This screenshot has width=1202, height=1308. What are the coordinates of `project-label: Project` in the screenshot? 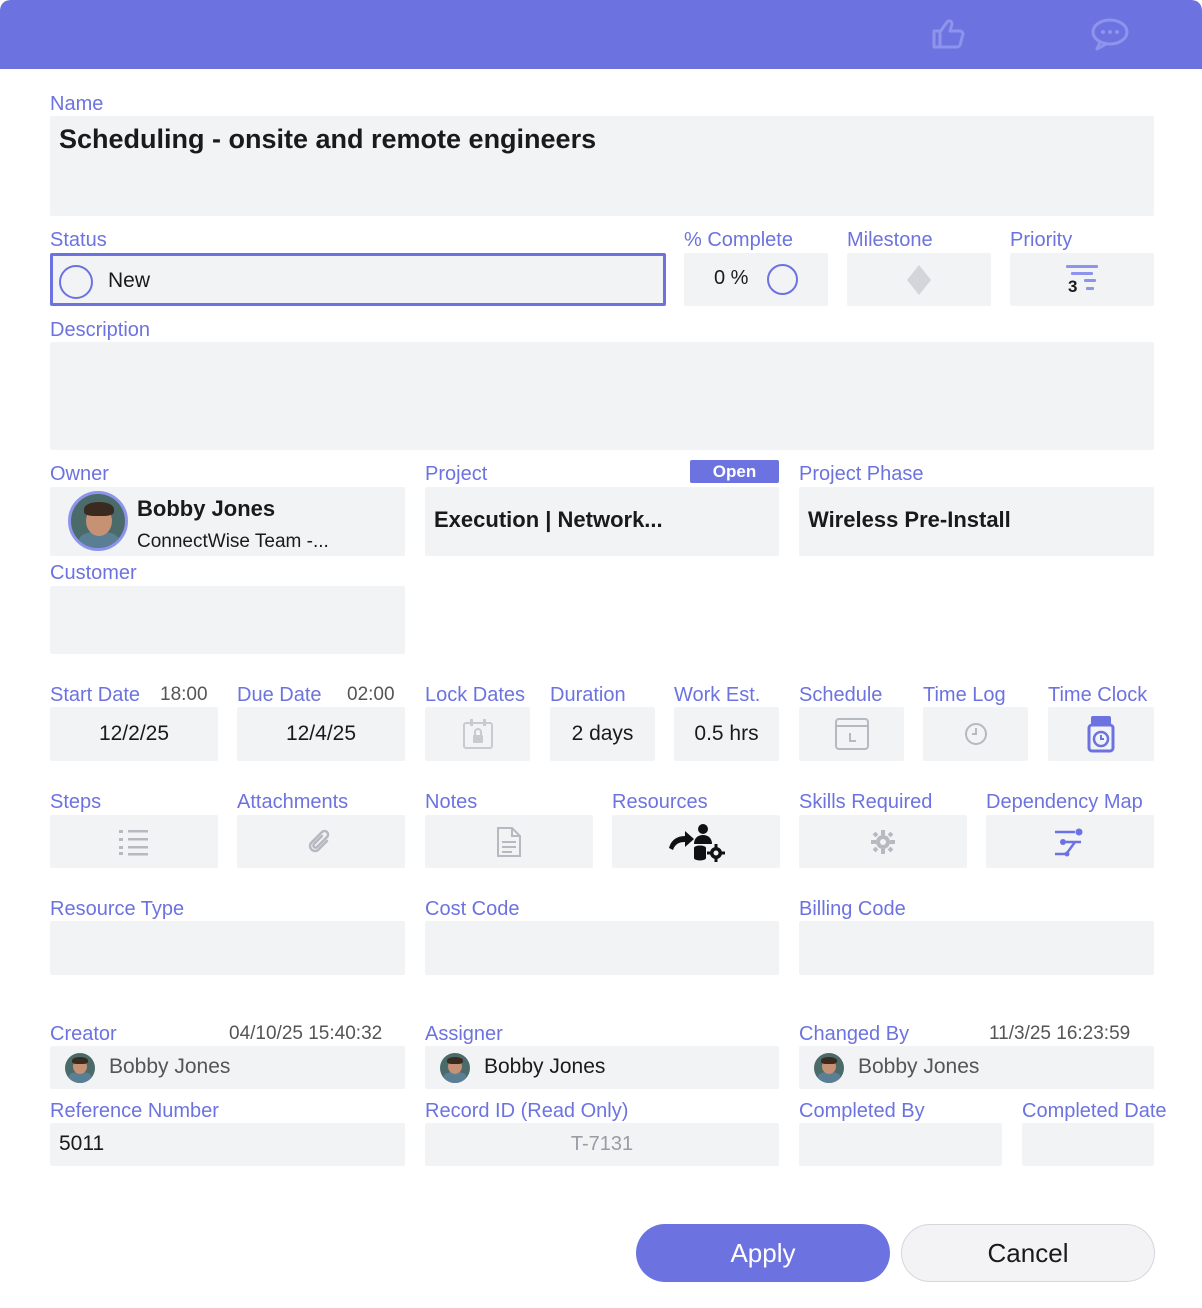 It's located at (456, 474).